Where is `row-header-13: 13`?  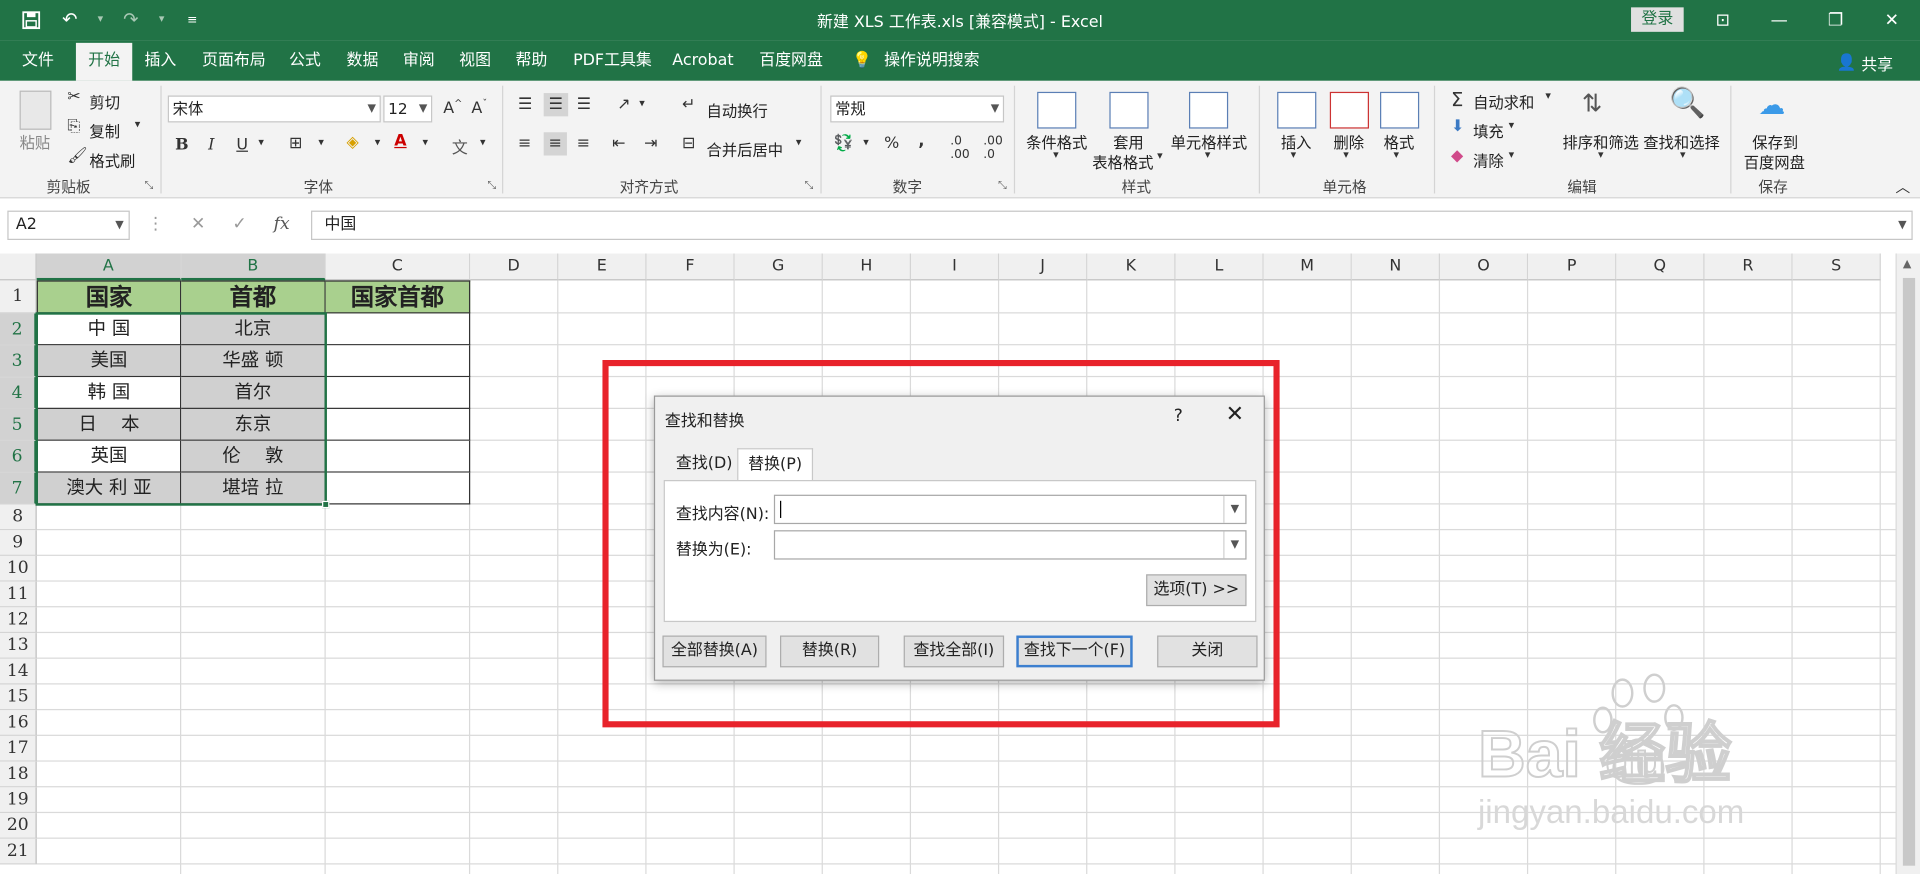 row-header-13: 13 is located at coordinates (18, 646).